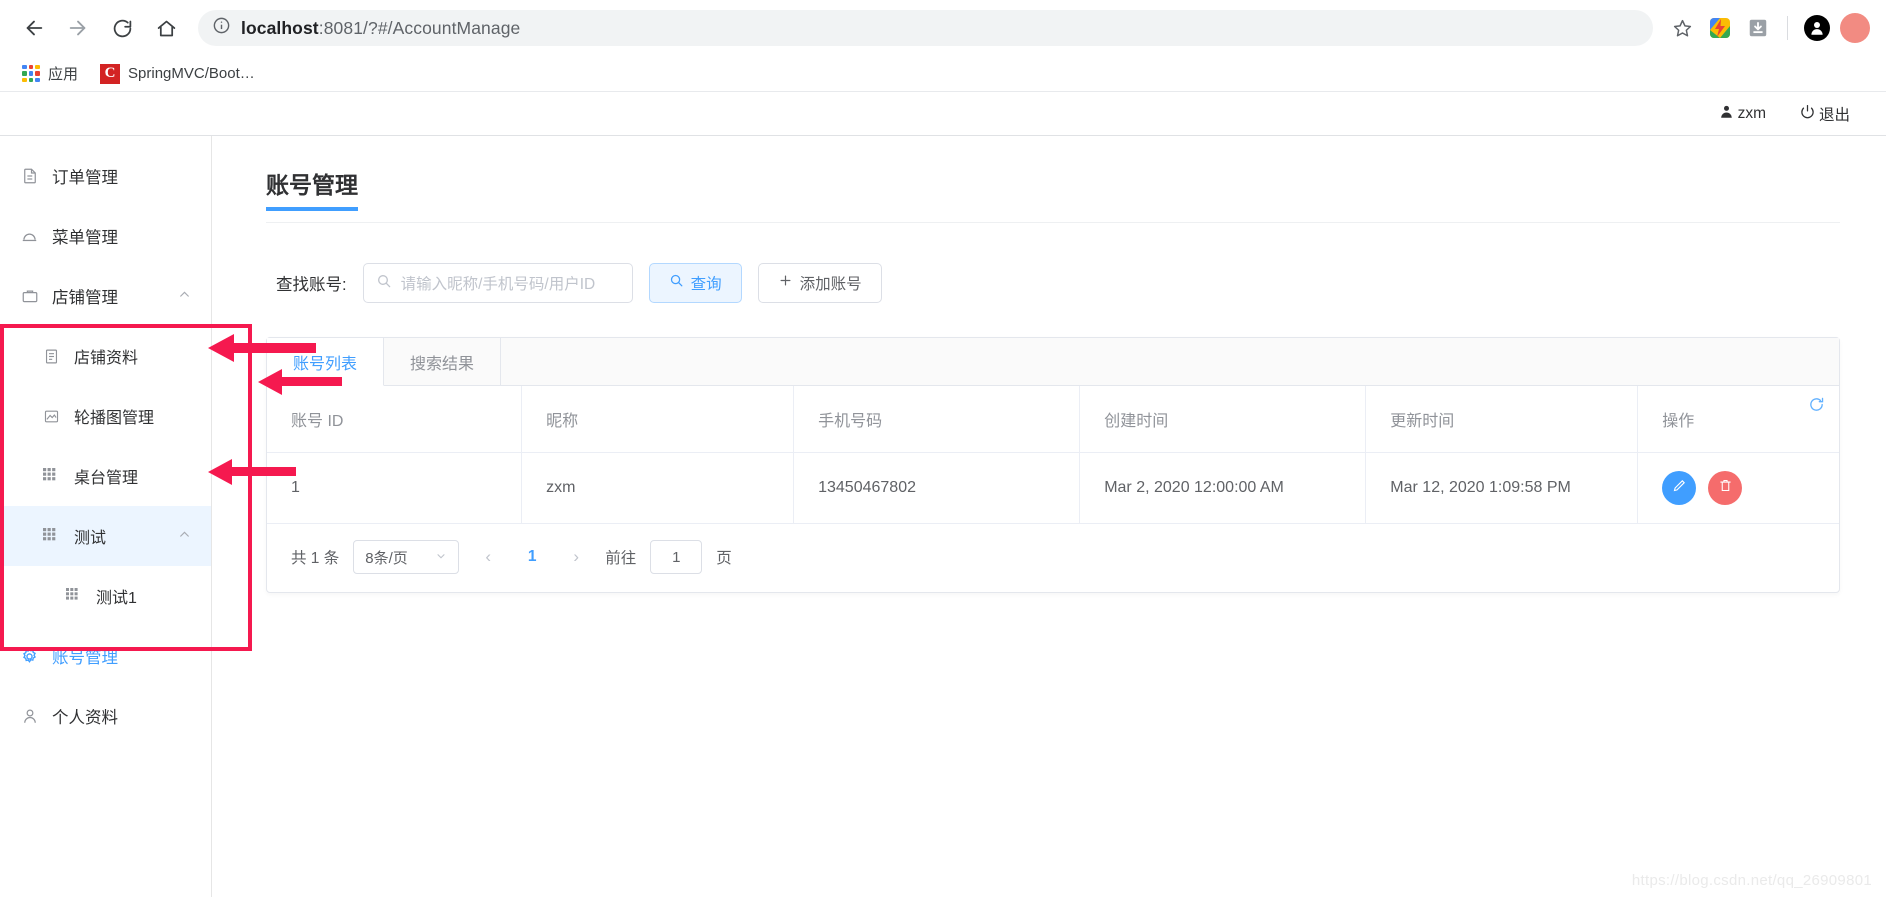  Describe the element at coordinates (830, 284) in the screenshot. I see `add-account-label: 添加账号` at that location.